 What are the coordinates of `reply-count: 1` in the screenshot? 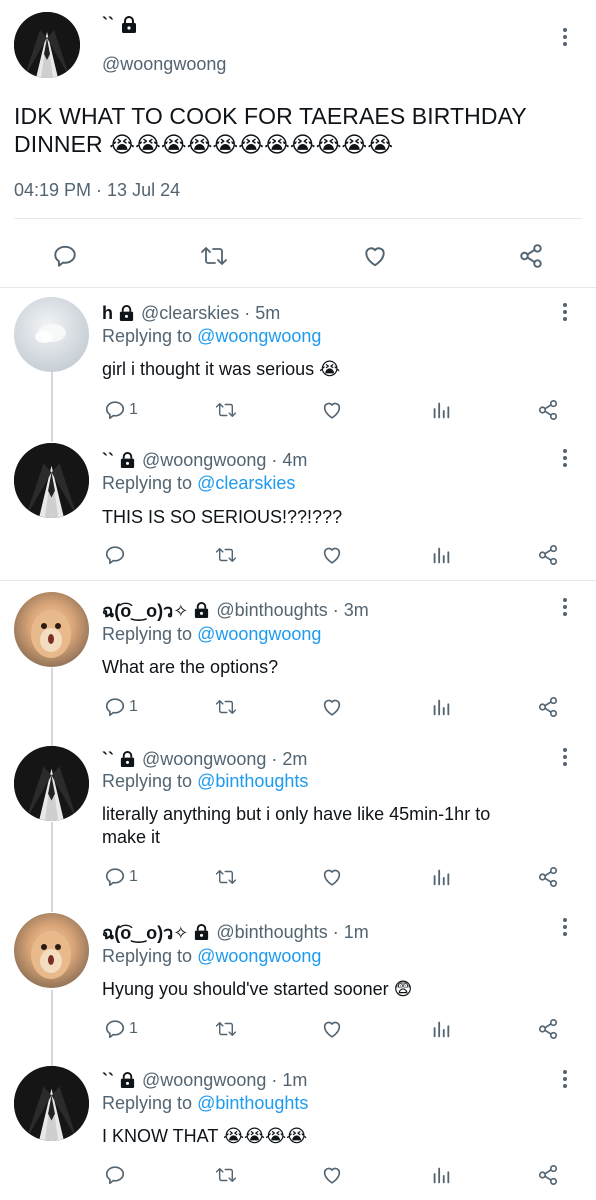 It's located at (133, 876).